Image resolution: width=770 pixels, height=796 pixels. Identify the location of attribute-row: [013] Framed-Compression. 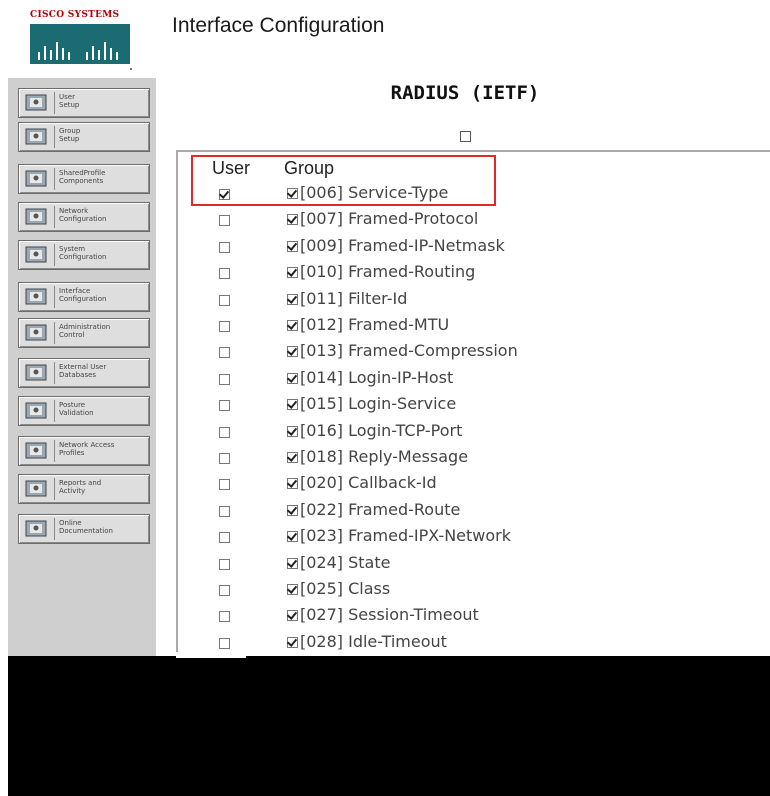
(385, 353).